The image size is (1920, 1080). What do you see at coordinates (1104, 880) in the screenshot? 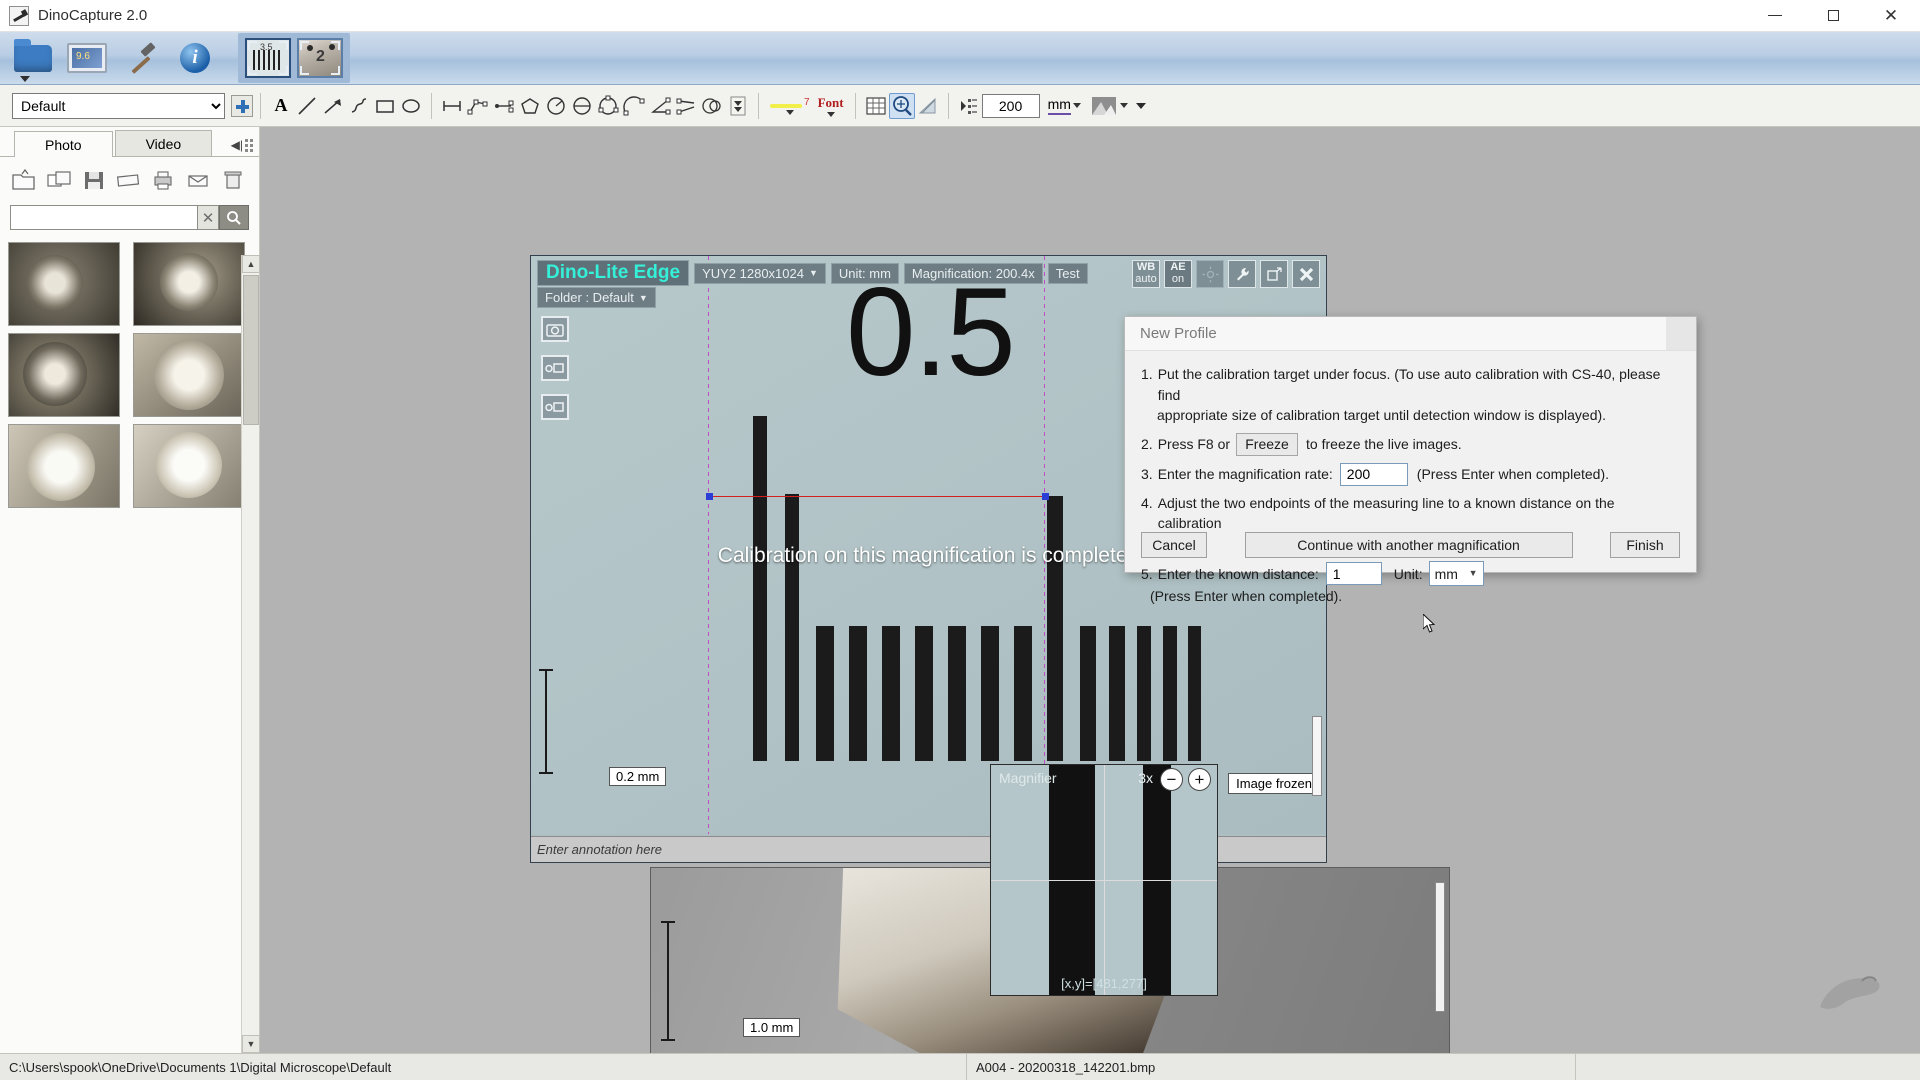
I see `magnifier-popup: Magnifier 3x − + [x,y]=[481,277]` at bounding box center [1104, 880].